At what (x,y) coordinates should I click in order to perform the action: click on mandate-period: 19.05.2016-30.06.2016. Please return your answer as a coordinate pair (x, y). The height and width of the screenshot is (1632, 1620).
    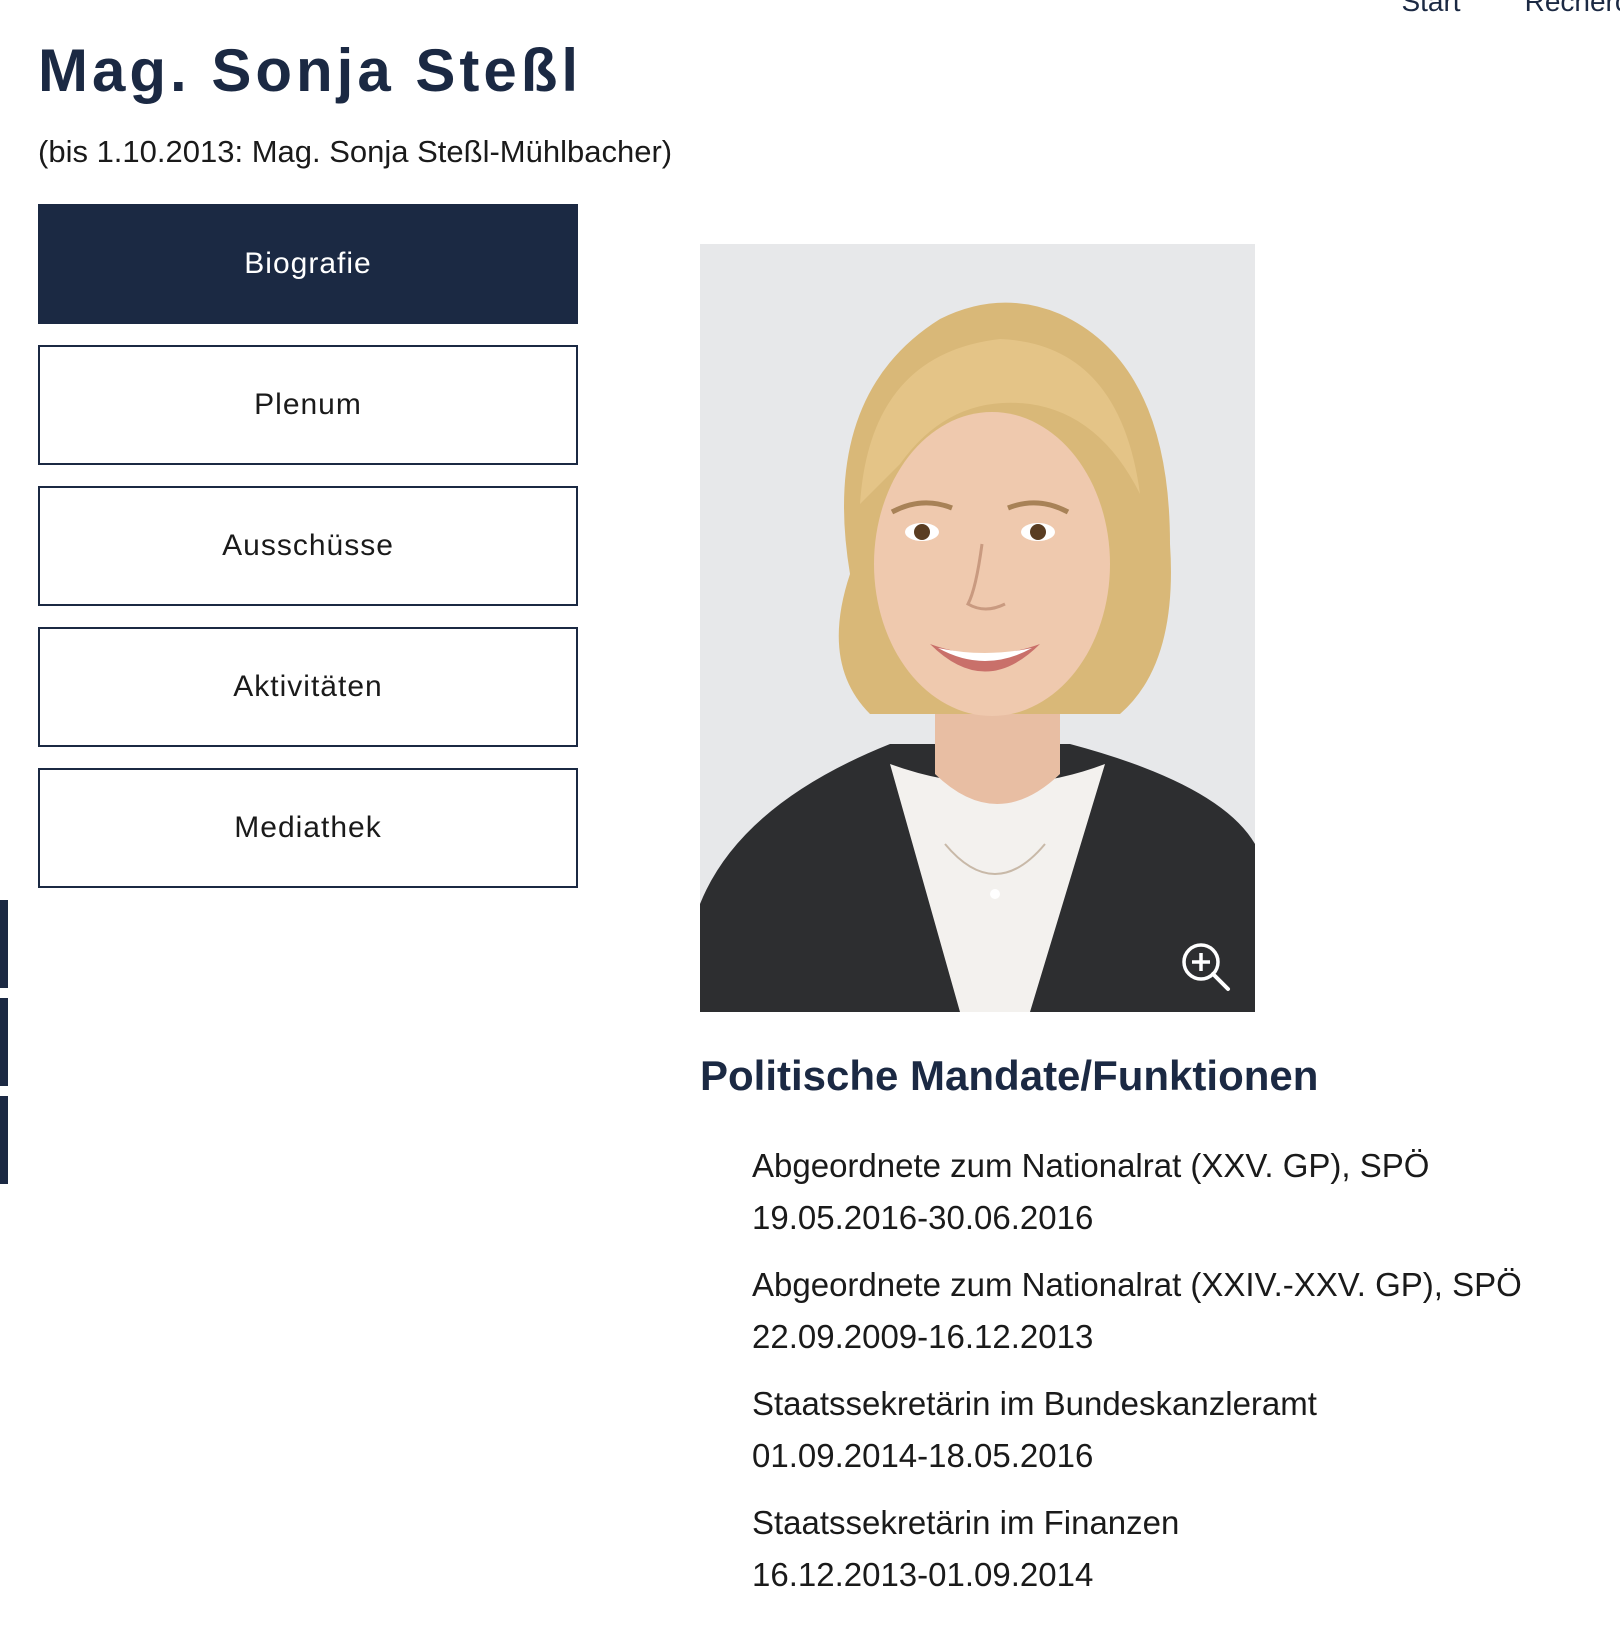
    Looking at the image, I should click on (923, 1217).